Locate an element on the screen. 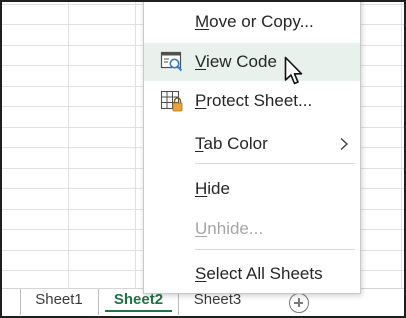 This screenshot has height=318, width=406. tab-label: Sheet1 is located at coordinates (59, 299).